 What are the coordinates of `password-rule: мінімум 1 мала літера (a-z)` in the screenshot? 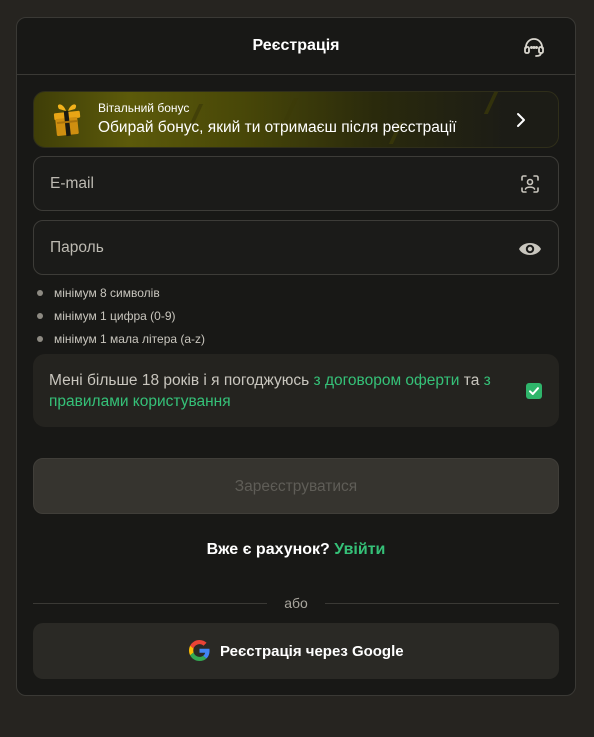 It's located at (121, 342).